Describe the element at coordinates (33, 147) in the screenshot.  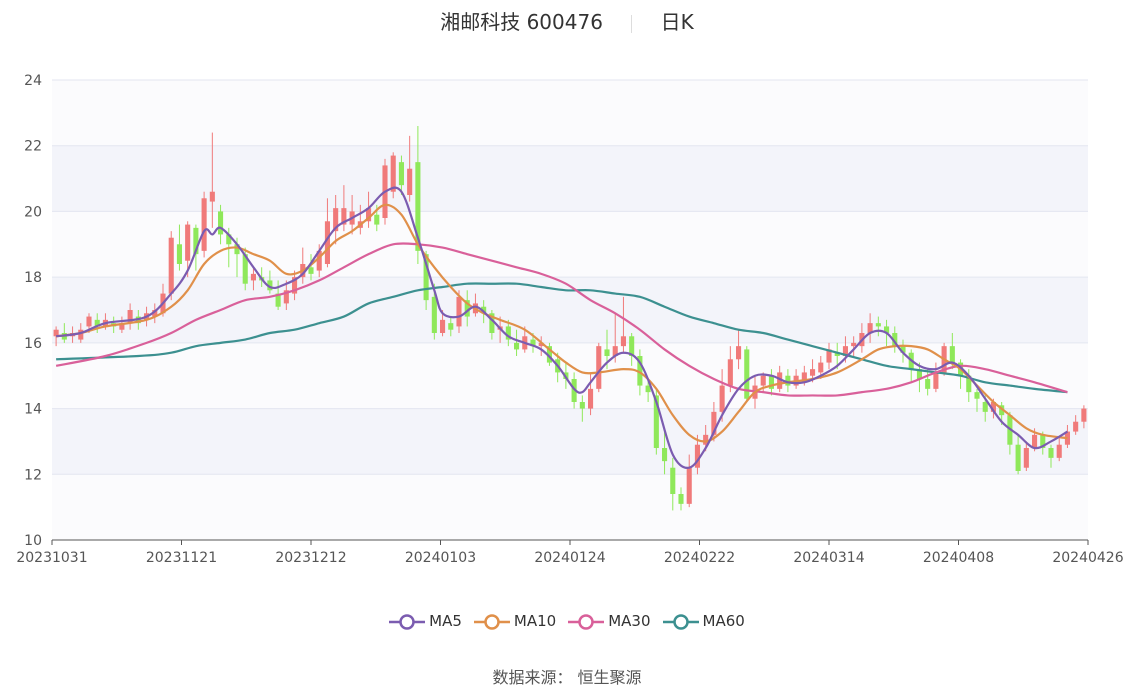
I see `y-tick-label: 22` at that location.